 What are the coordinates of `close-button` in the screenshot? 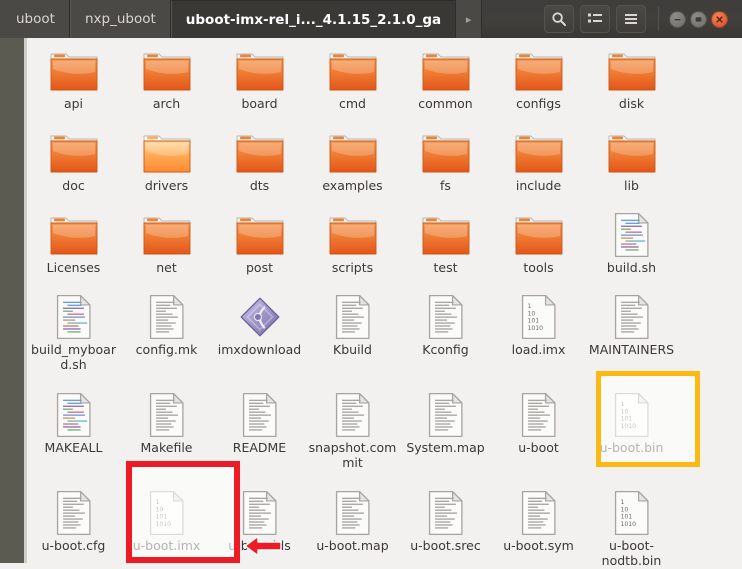 It's located at (719, 19).